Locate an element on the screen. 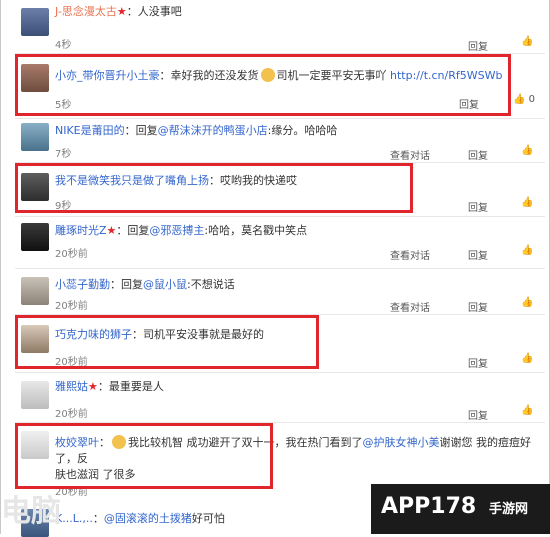  comment-text: 雅熙姑★：最重要是人 is located at coordinates (109, 386).